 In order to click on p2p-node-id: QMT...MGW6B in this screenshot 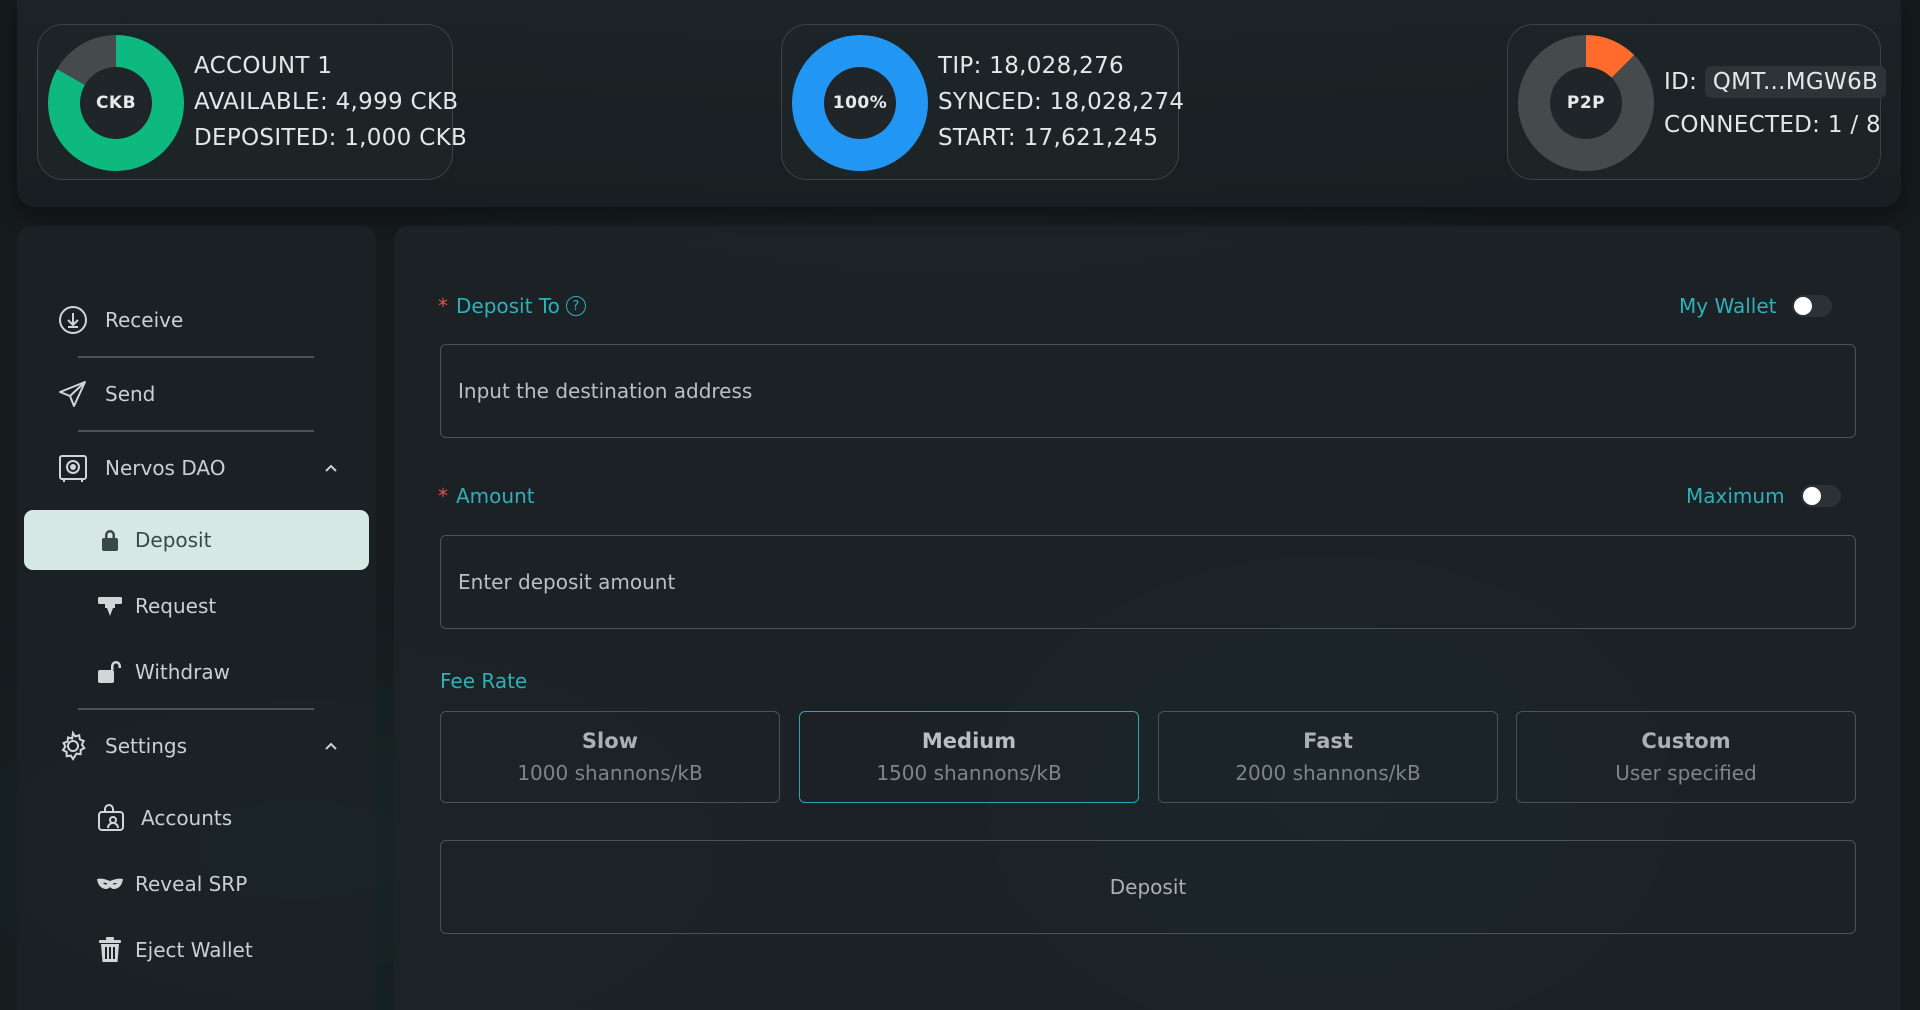, I will do `click(1795, 82)`.